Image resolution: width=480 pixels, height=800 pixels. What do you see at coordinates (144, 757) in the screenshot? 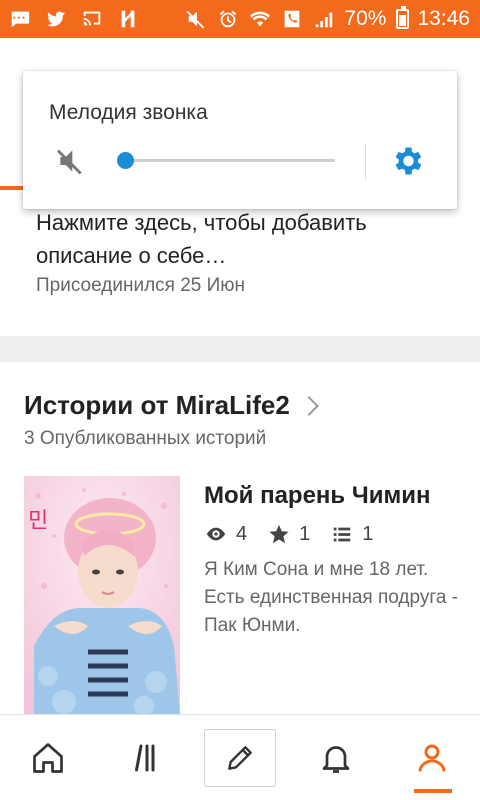
I see `library-icon` at bounding box center [144, 757].